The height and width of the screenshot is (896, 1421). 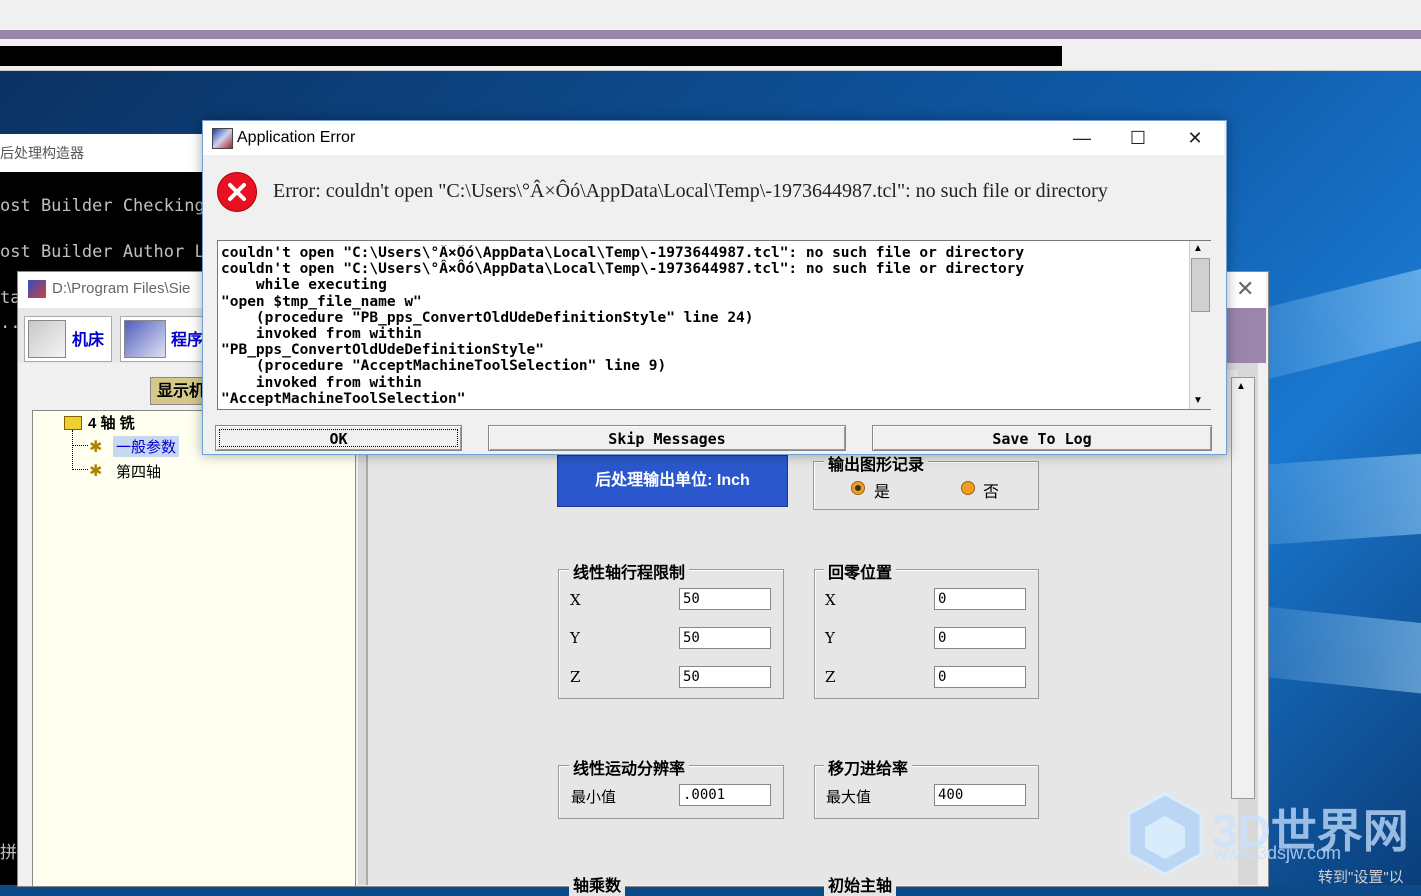 I want to click on parameter-tree, so click(x=194, y=648).